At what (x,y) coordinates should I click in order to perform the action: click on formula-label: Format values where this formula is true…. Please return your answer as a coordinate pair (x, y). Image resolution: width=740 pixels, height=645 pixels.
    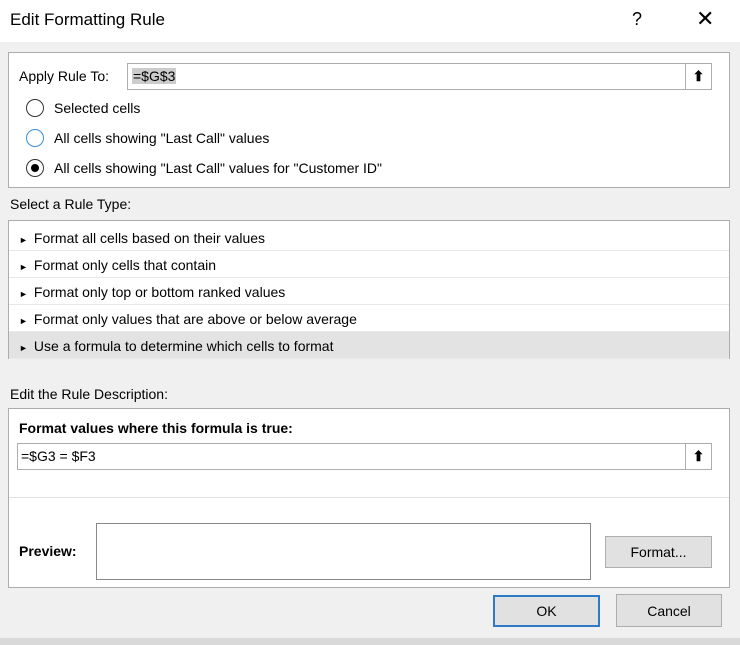
    Looking at the image, I should click on (156, 428).